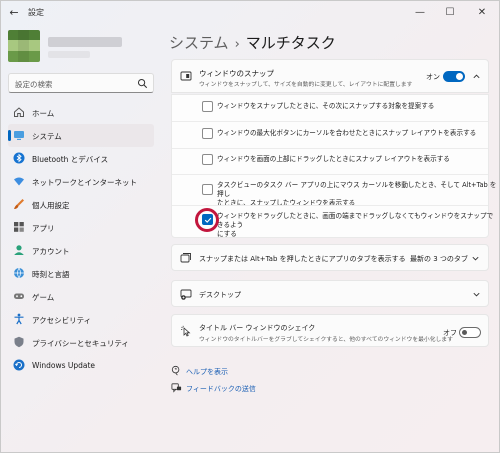 The height and width of the screenshot is (453, 500). Describe the element at coordinates (454, 76) in the screenshot. I see `snap-toggle` at that location.